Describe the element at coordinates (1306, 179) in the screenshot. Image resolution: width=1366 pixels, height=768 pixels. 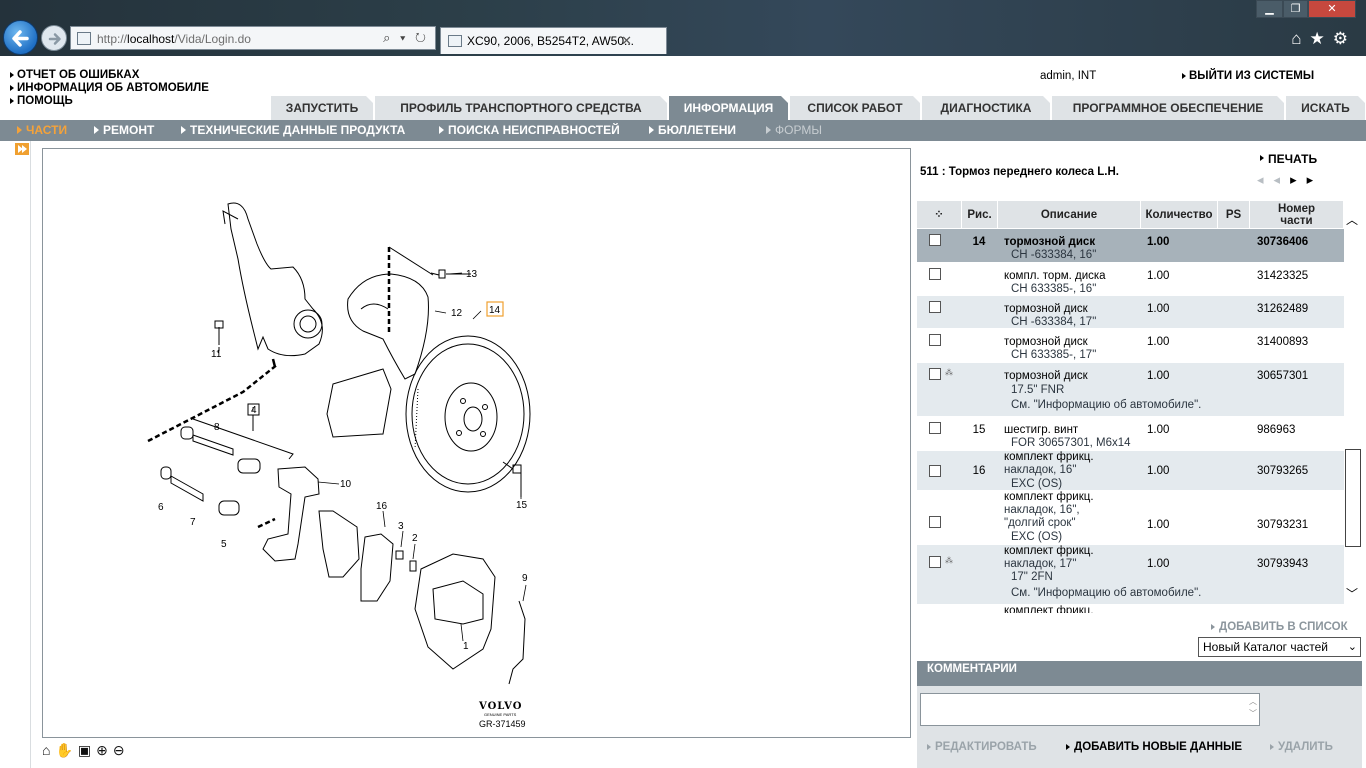
I see `next-page-icon: ▸▸` at that location.